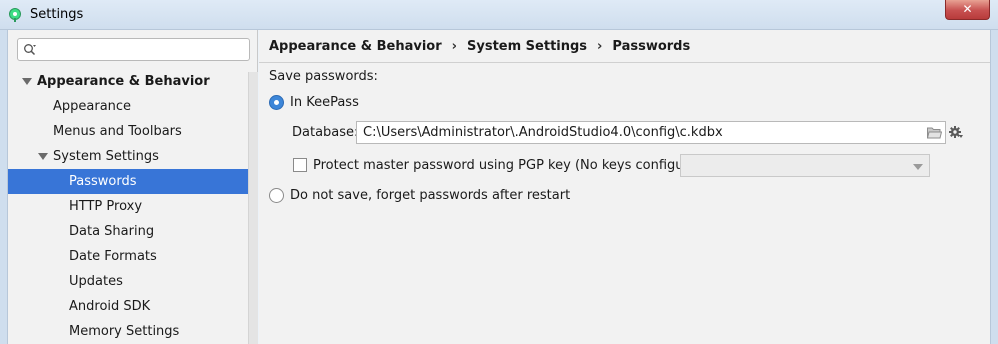 The width and height of the screenshot is (998, 344). Describe the element at coordinates (133, 106) in the screenshot. I see `sidebar-item-appearance: Appearance` at that location.